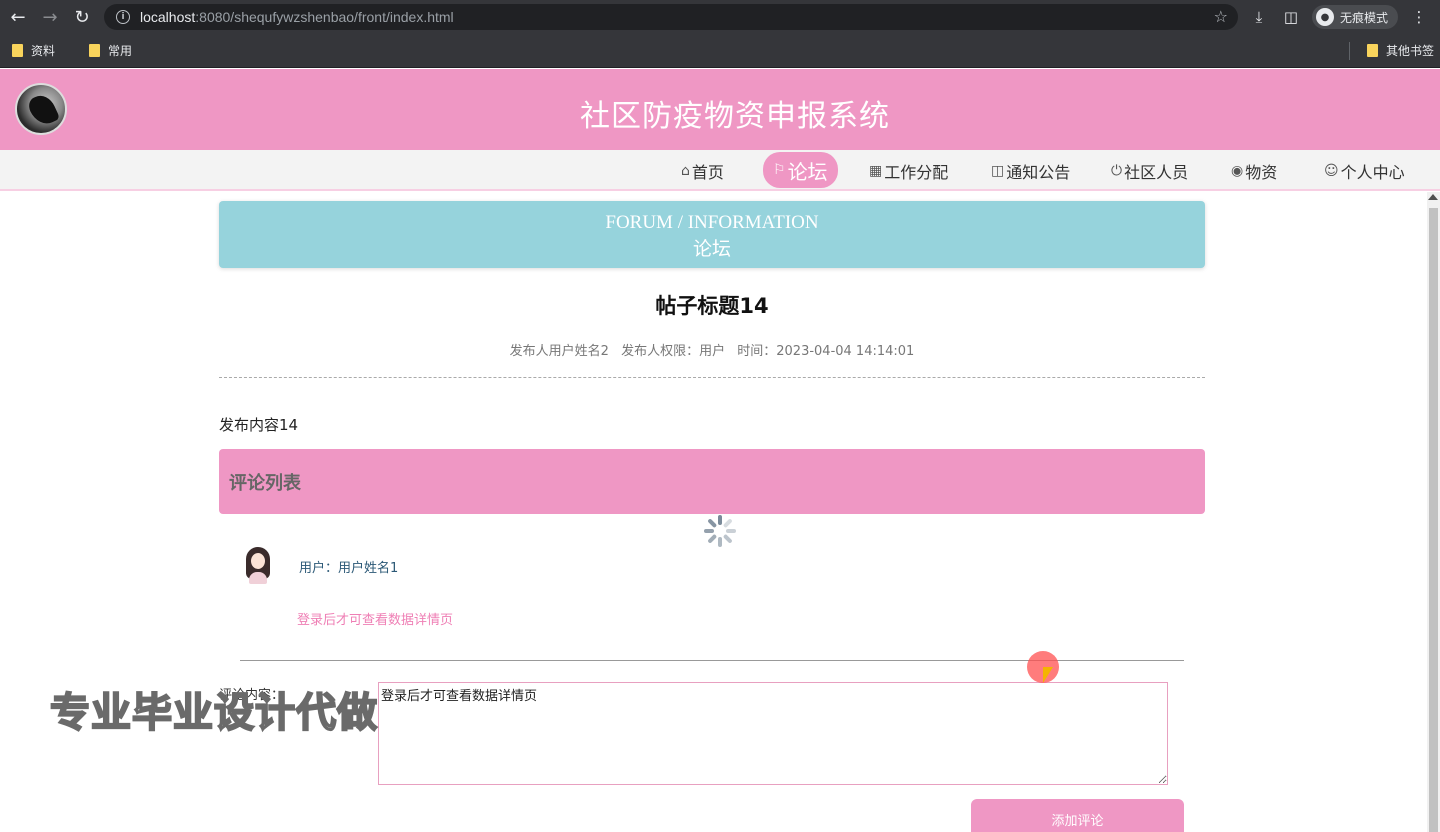  Describe the element at coordinates (259, 425) in the screenshot. I see `post-content: 发布内容14` at that location.